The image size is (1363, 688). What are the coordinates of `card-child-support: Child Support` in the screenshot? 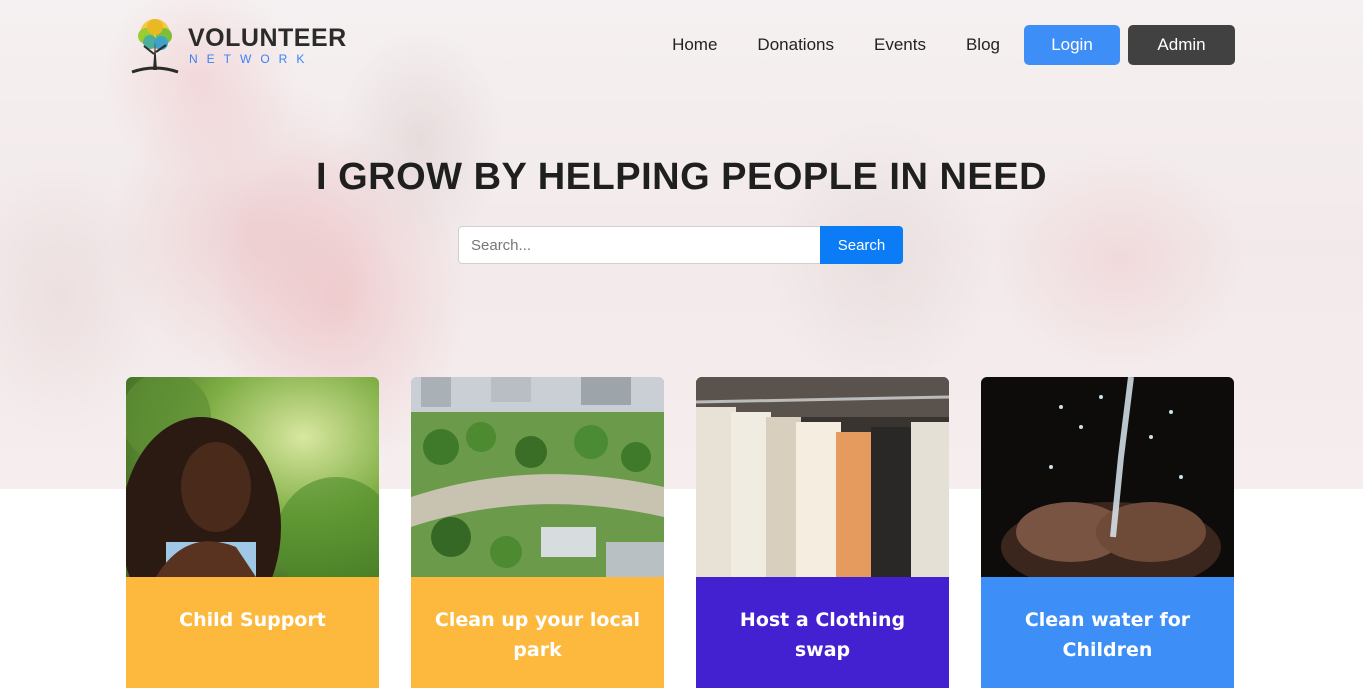 It's located at (252, 532).